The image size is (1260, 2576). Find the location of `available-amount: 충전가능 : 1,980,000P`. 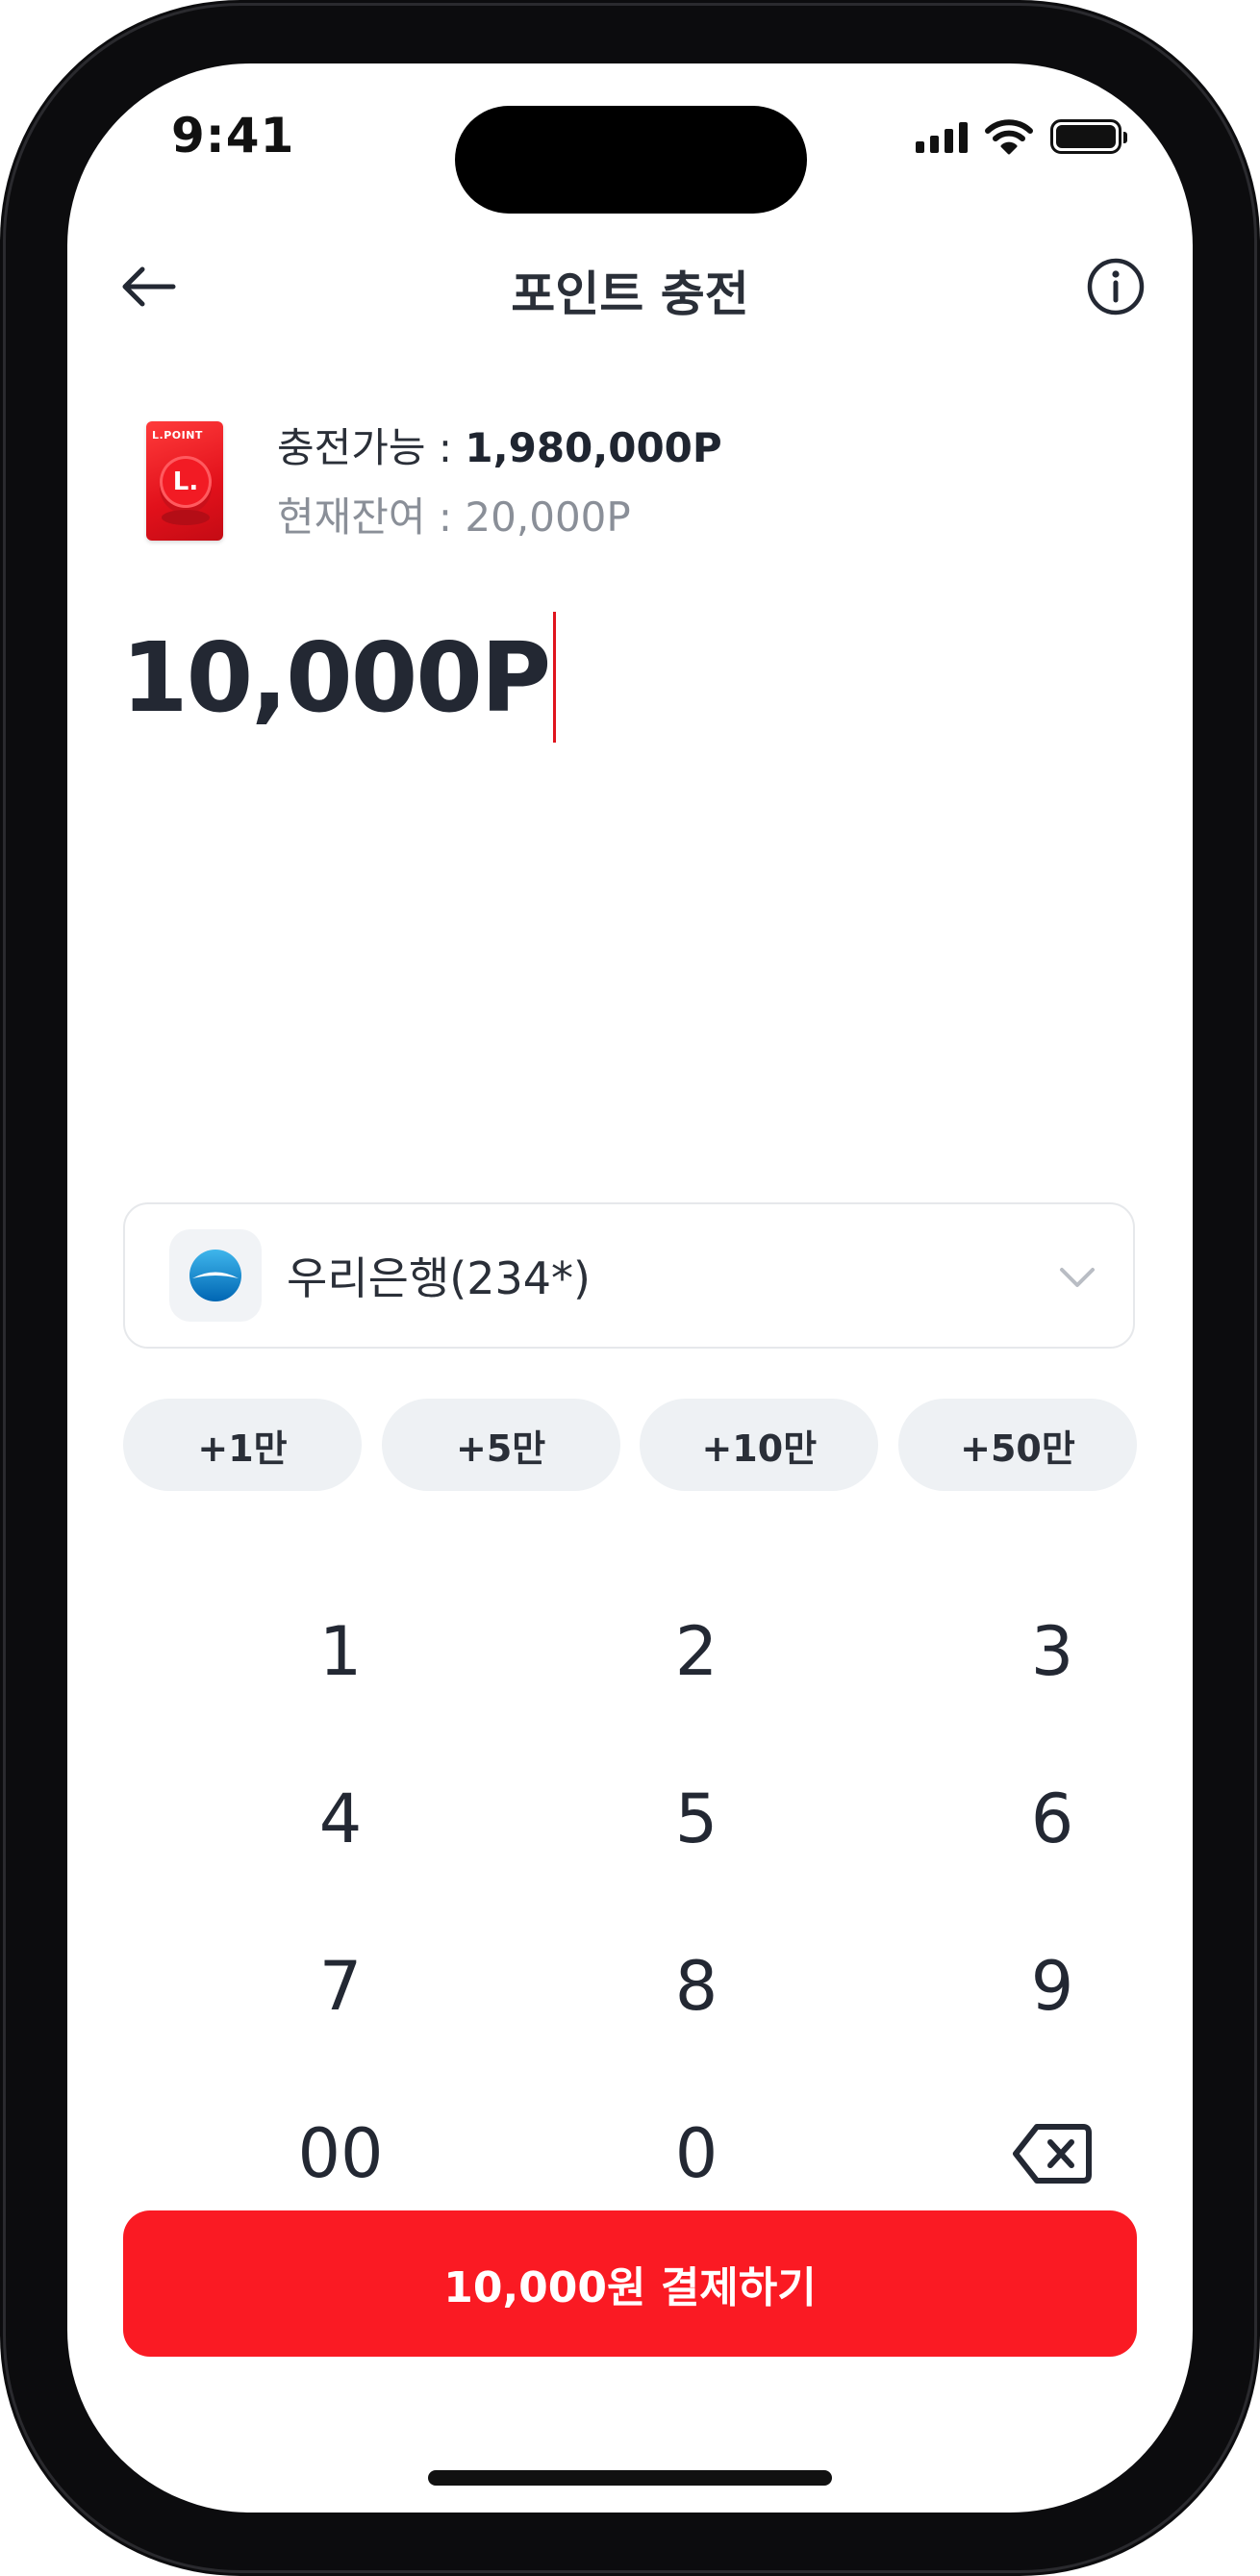

available-amount: 충전가능 : 1,980,000P is located at coordinates (499, 445).